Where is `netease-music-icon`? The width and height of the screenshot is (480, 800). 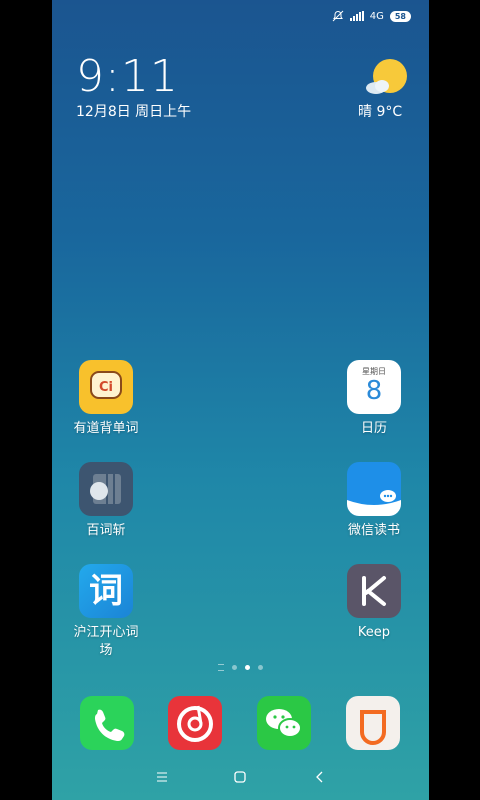
netease-music-icon is located at coordinates (195, 723).